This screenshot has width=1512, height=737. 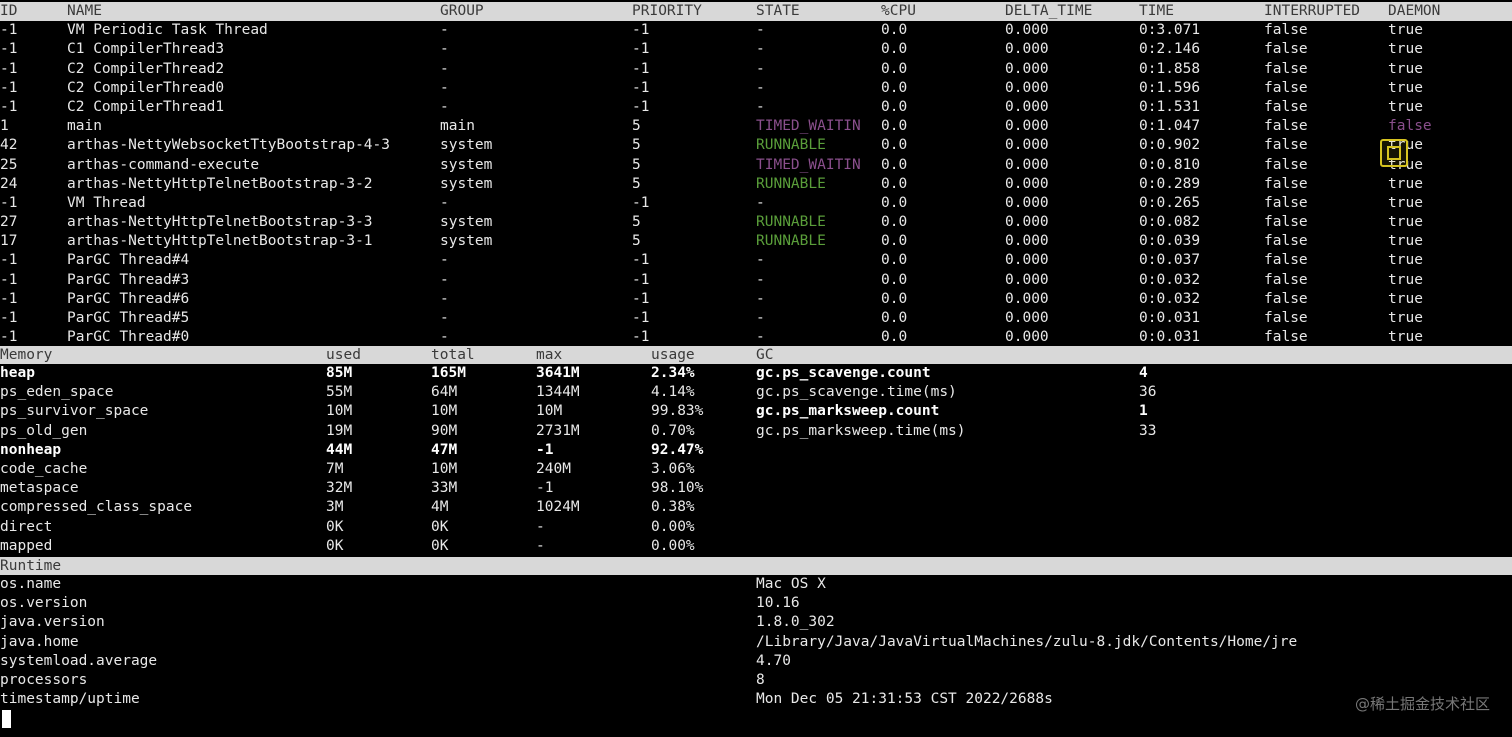 I want to click on memory-used: 7M, so click(x=335, y=468).